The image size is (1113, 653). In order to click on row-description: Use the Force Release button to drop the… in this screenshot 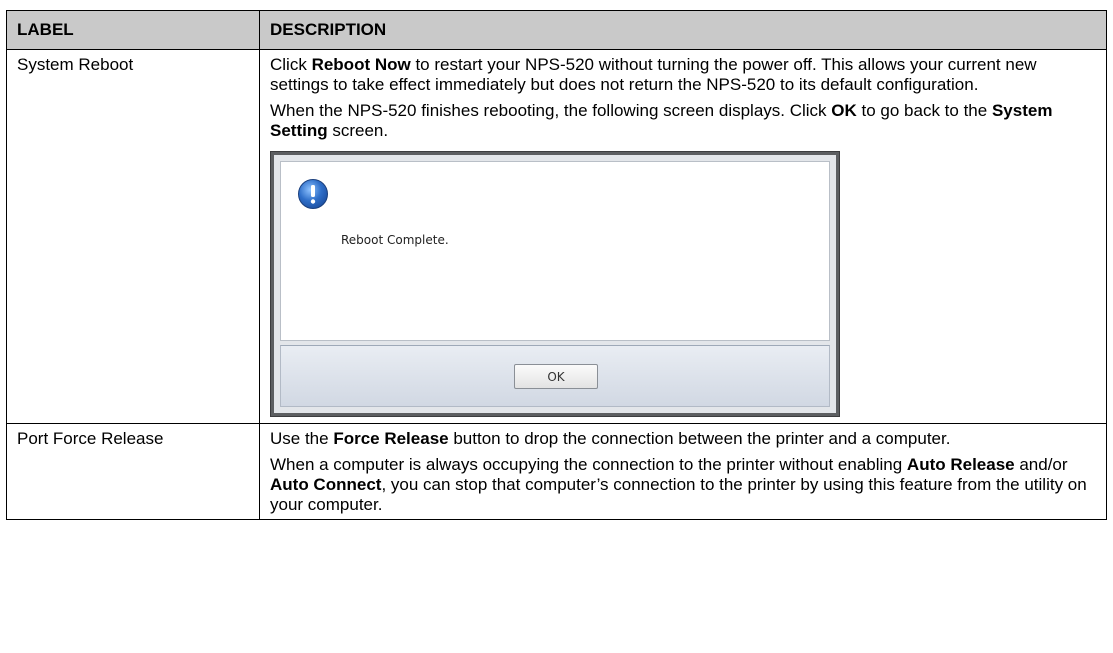, I will do `click(683, 471)`.